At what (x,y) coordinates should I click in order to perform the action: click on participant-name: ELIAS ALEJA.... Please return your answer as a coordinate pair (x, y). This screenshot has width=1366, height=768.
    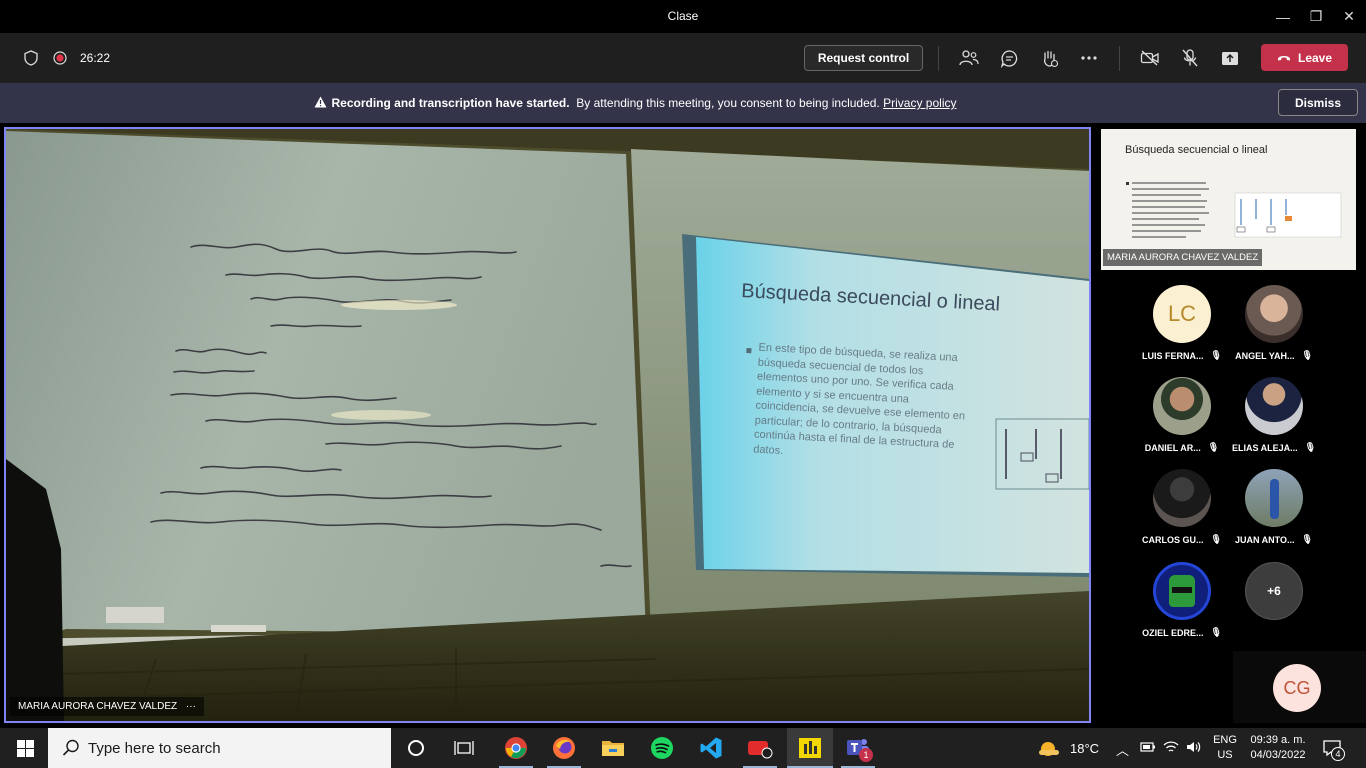
    Looking at the image, I should click on (1264, 447).